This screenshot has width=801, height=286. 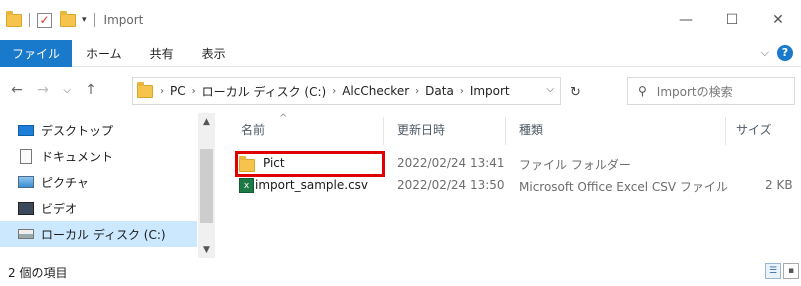 I want to click on sidebar-item-label: ピクチャ, so click(x=65, y=182).